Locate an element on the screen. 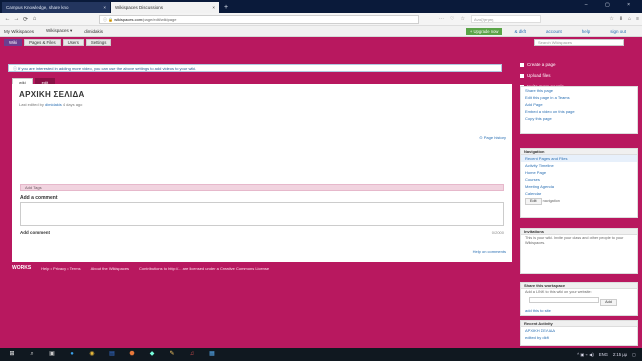  page-tool: Embed a video on this page is located at coordinates (579, 111).